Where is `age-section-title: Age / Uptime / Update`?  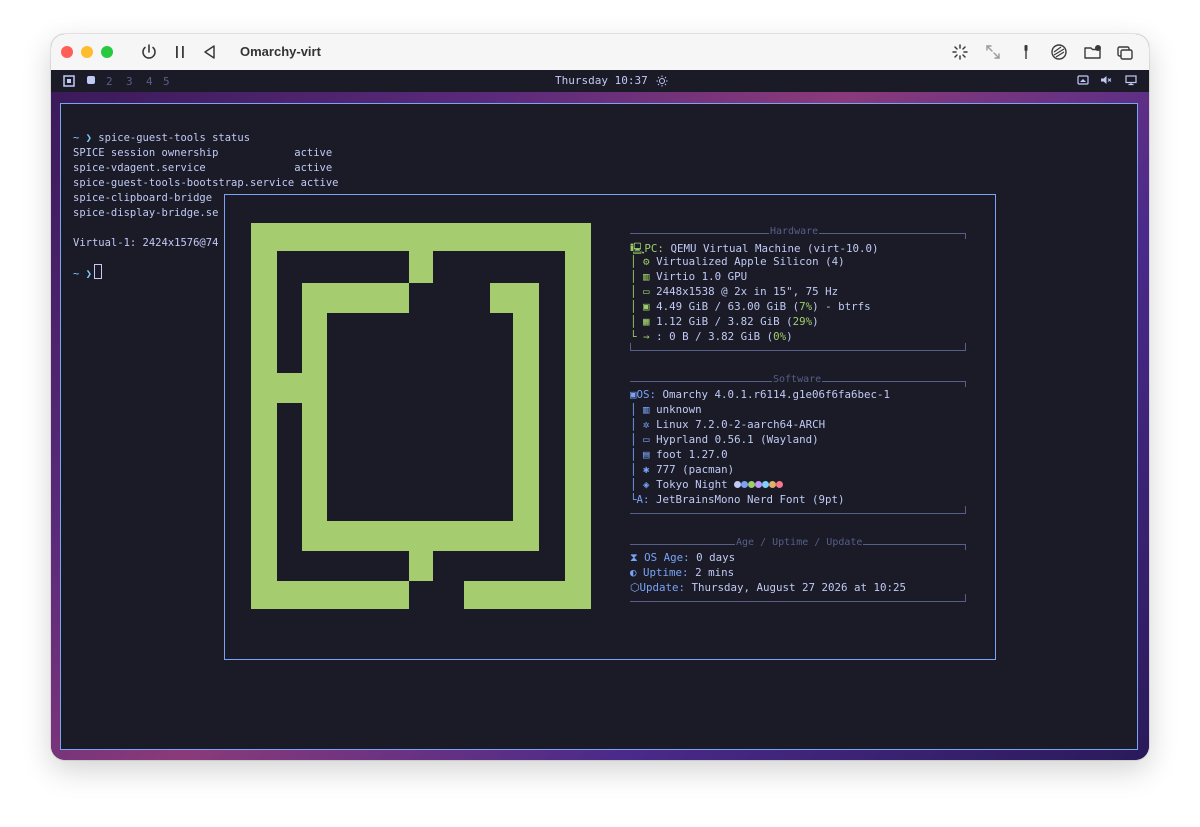 age-section-title: Age / Uptime / Update is located at coordinates (799, 542).